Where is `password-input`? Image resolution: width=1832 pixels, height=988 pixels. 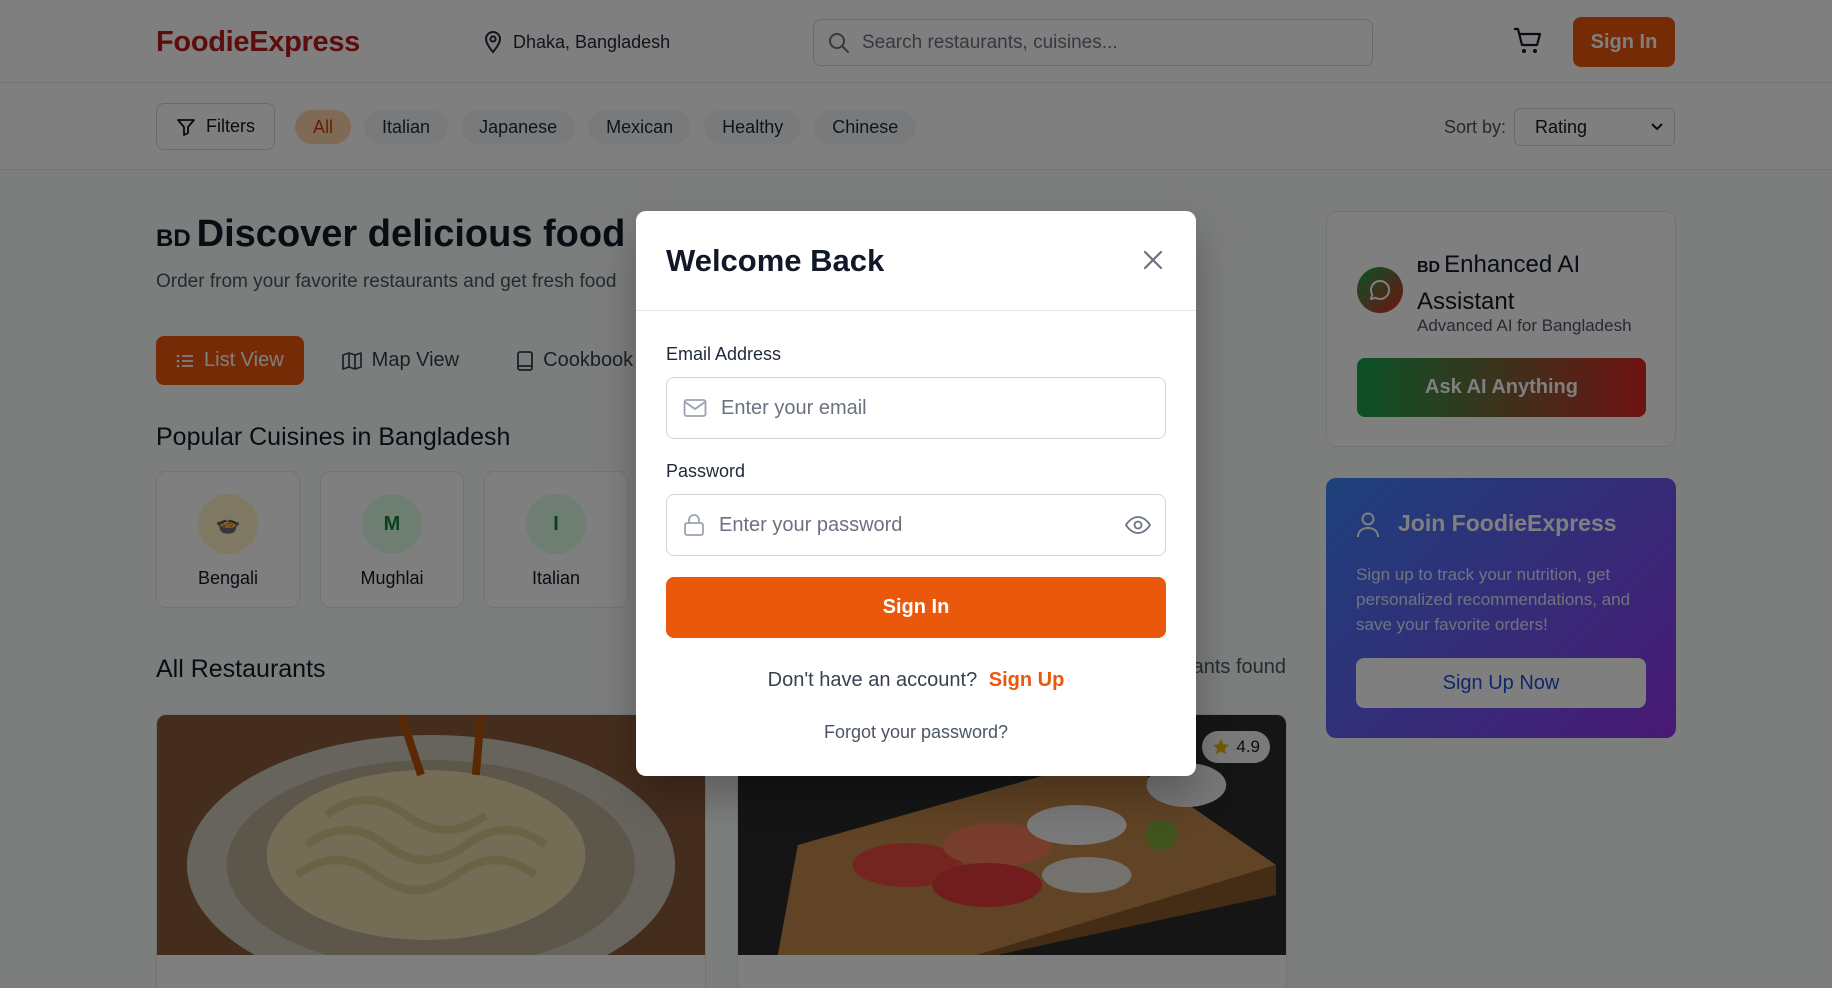 password-input is located at coordinates (919, 525).